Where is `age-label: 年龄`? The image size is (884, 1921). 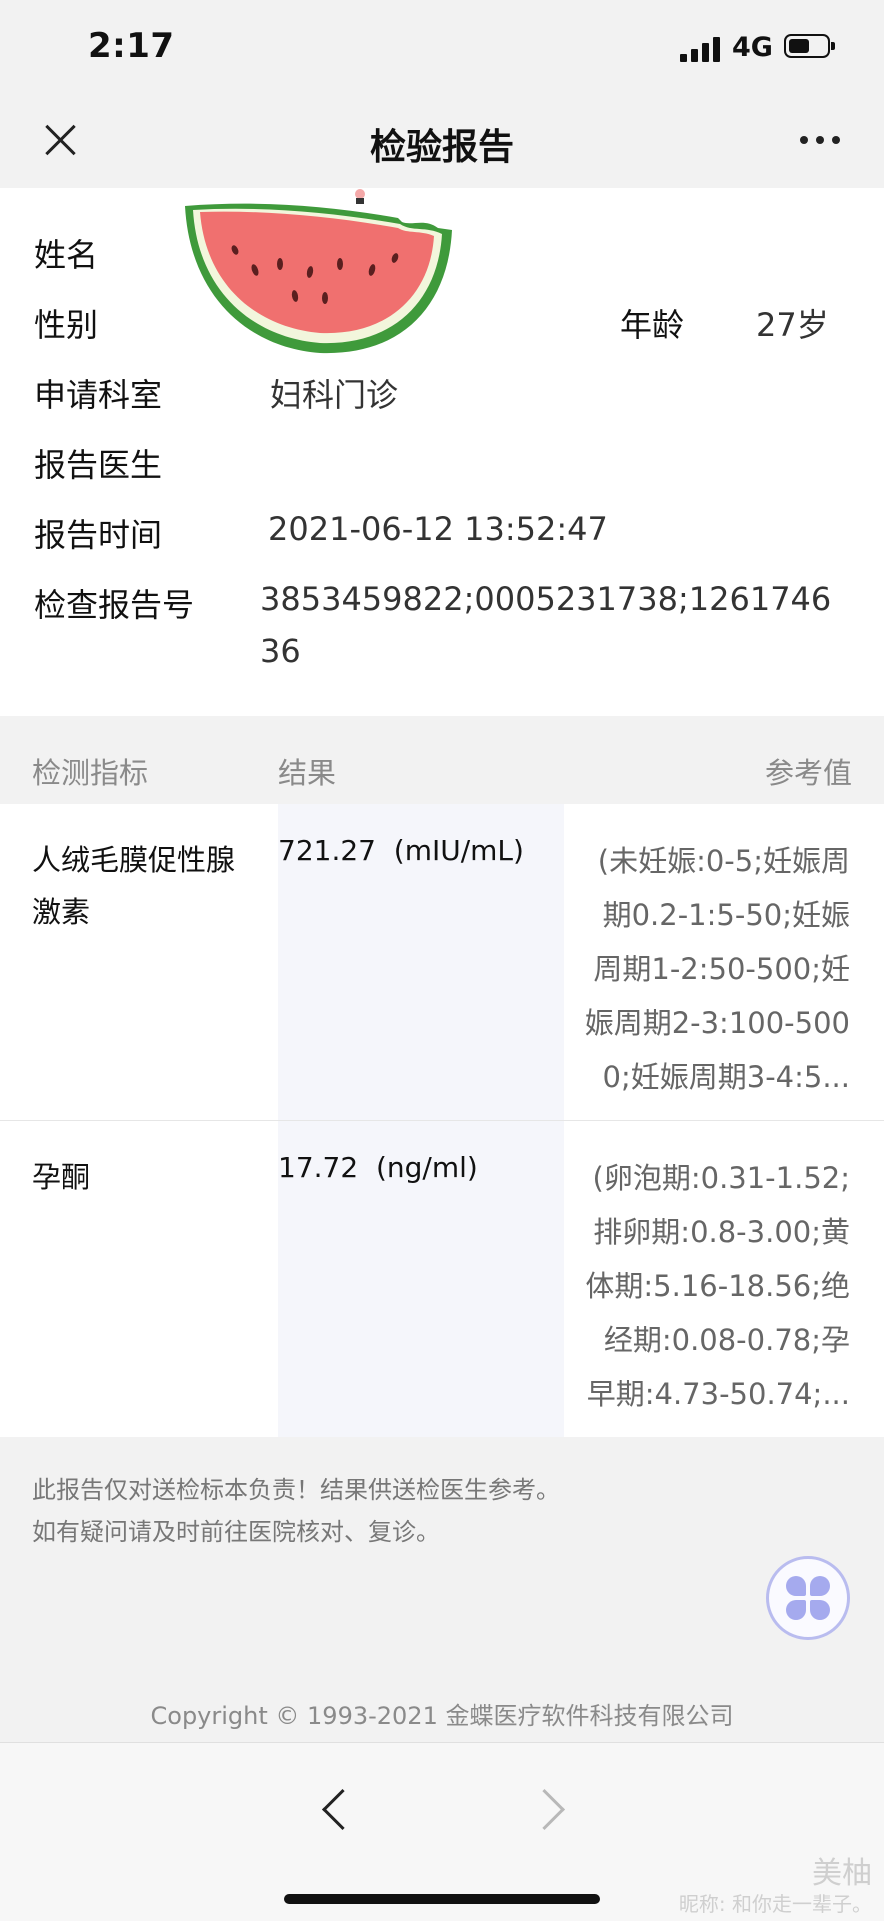
age-label: 年龄 is located at coordinates (652, 325).